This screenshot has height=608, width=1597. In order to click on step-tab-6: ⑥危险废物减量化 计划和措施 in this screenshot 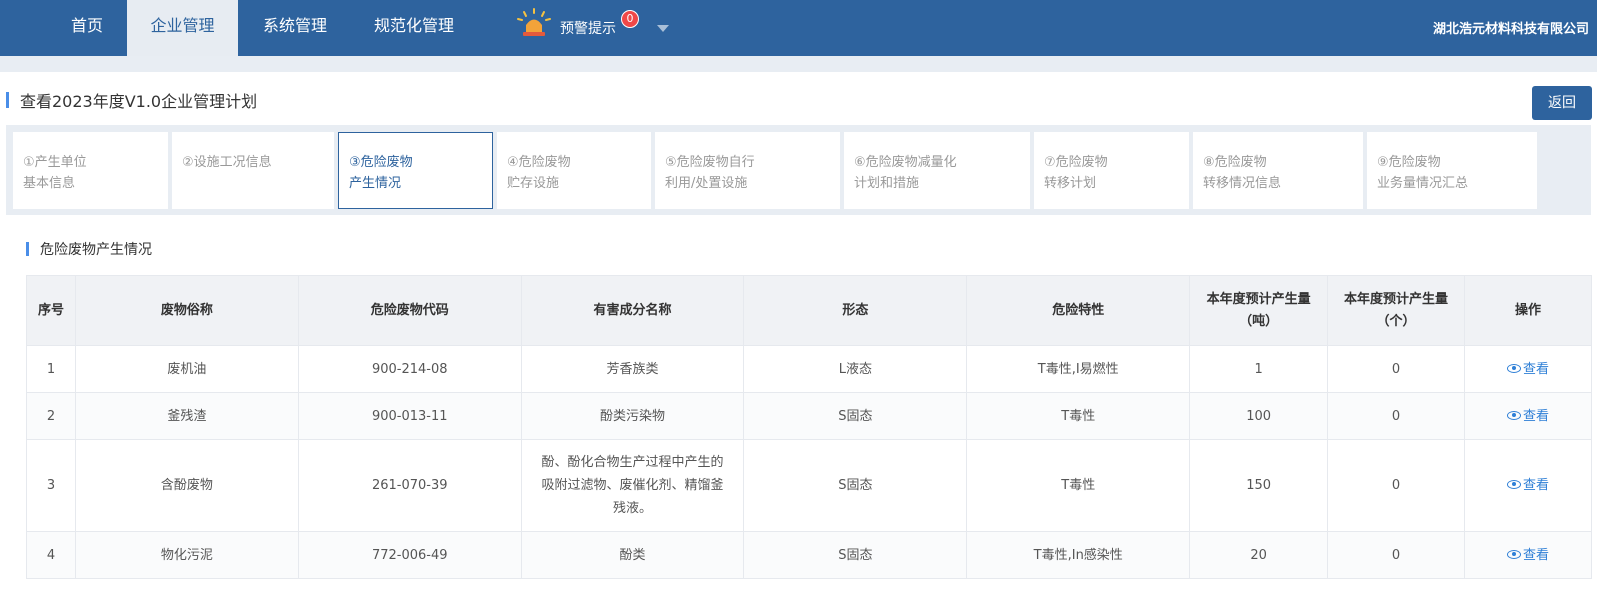, I will do `click(937, 170)`.